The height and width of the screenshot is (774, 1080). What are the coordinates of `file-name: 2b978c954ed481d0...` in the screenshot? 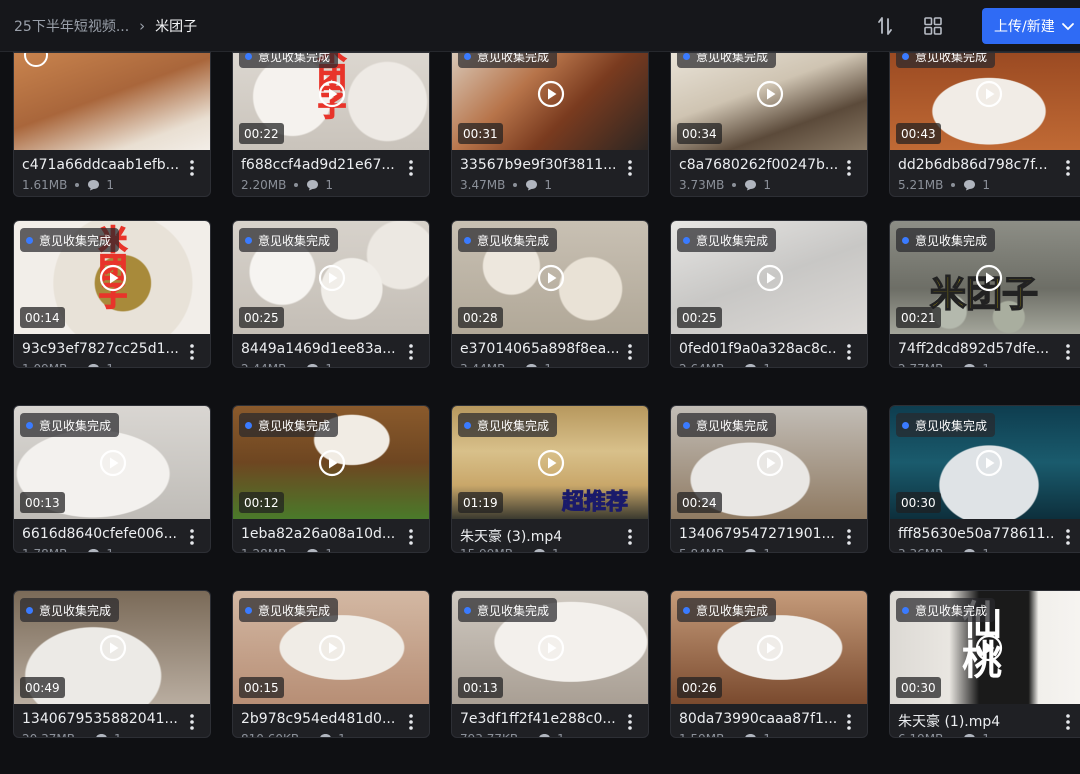 It's located at (320, 719).